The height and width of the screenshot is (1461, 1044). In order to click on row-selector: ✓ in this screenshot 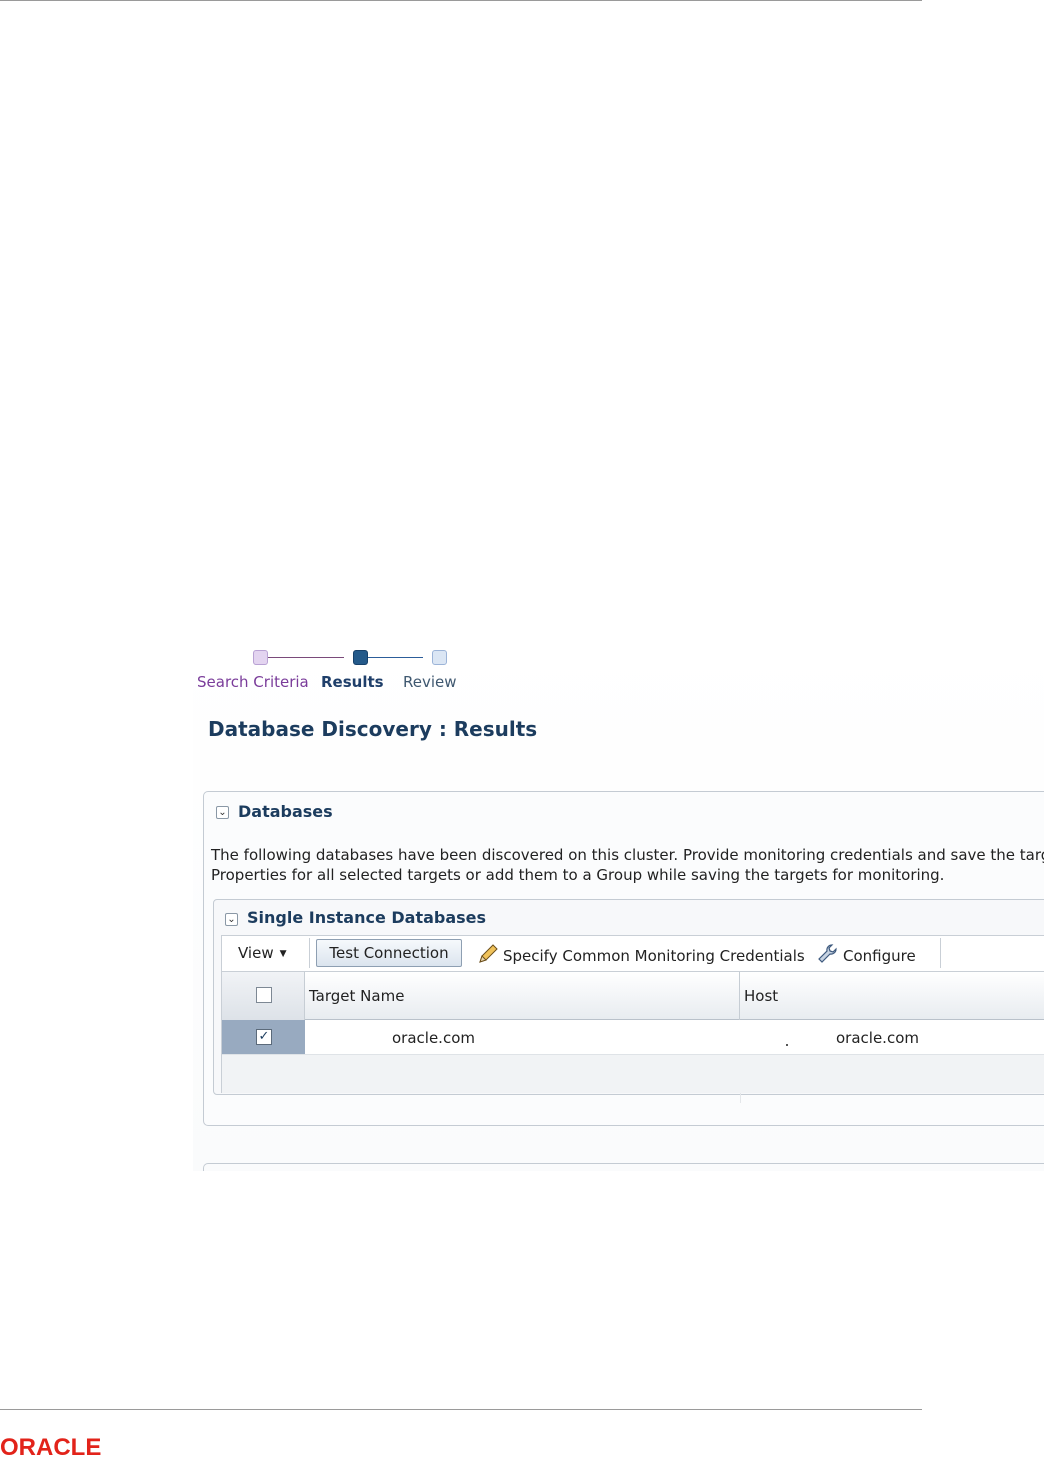, I will do `click(263, 1037)`.